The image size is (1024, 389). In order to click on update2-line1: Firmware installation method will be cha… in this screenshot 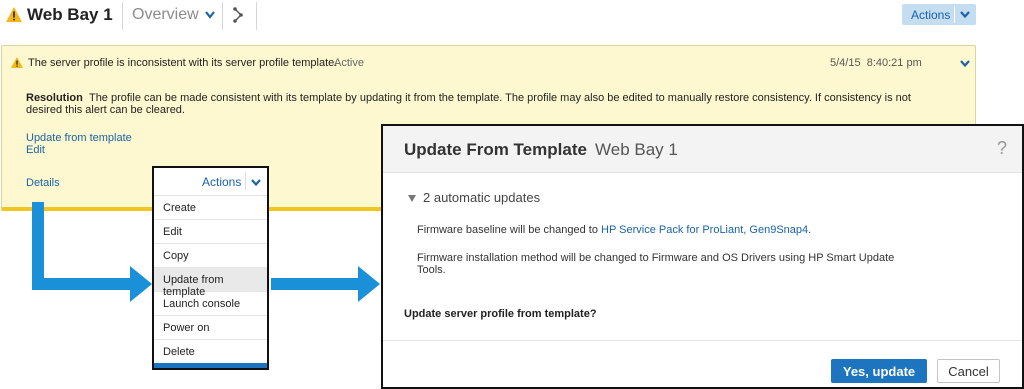, I will do `click(656, 258)`.